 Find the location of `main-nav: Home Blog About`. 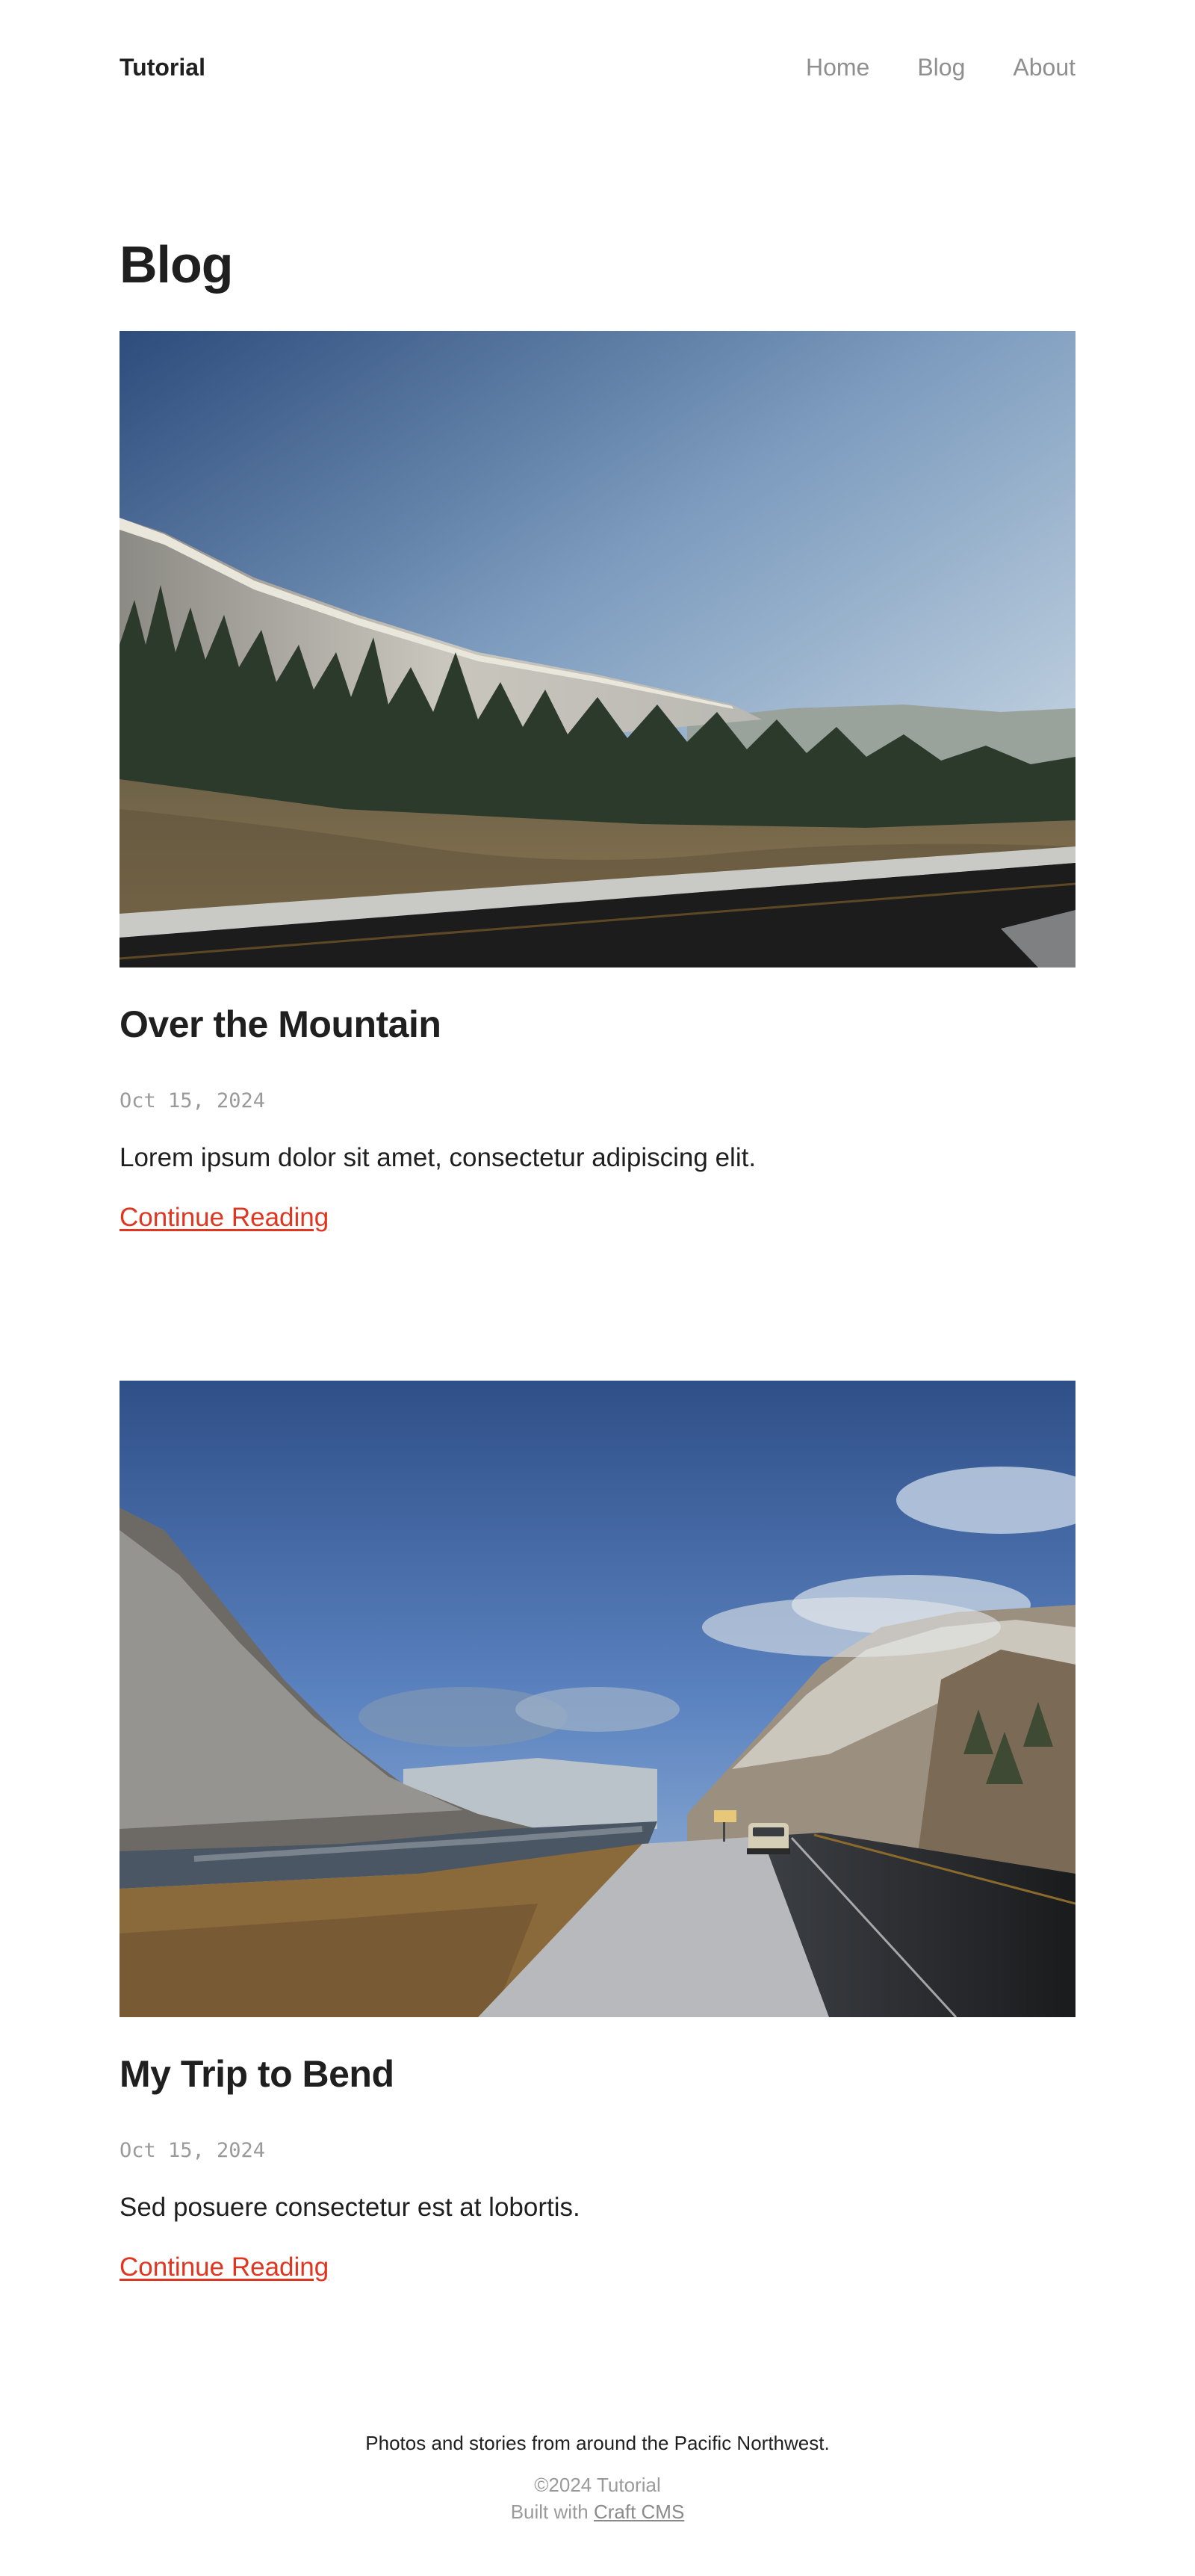

main-nav: Home Blog About is located at coordinates (941, 67).